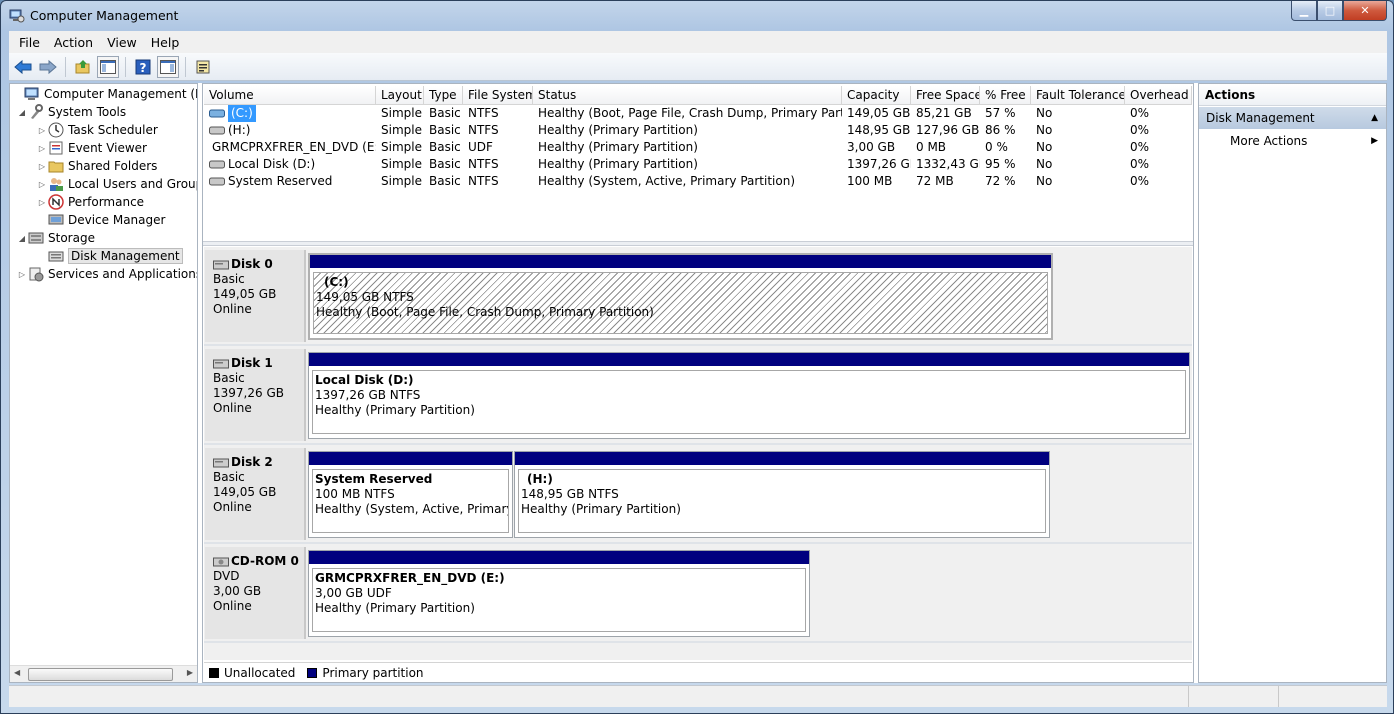 The height and width of the screenshot is (714, 1394). What do you see at coordinates (255, 494) in the screenshot?
I see `disk-2-info: Disk 2 Basic 149,05 GB Online` at bounding box center [255, 494].